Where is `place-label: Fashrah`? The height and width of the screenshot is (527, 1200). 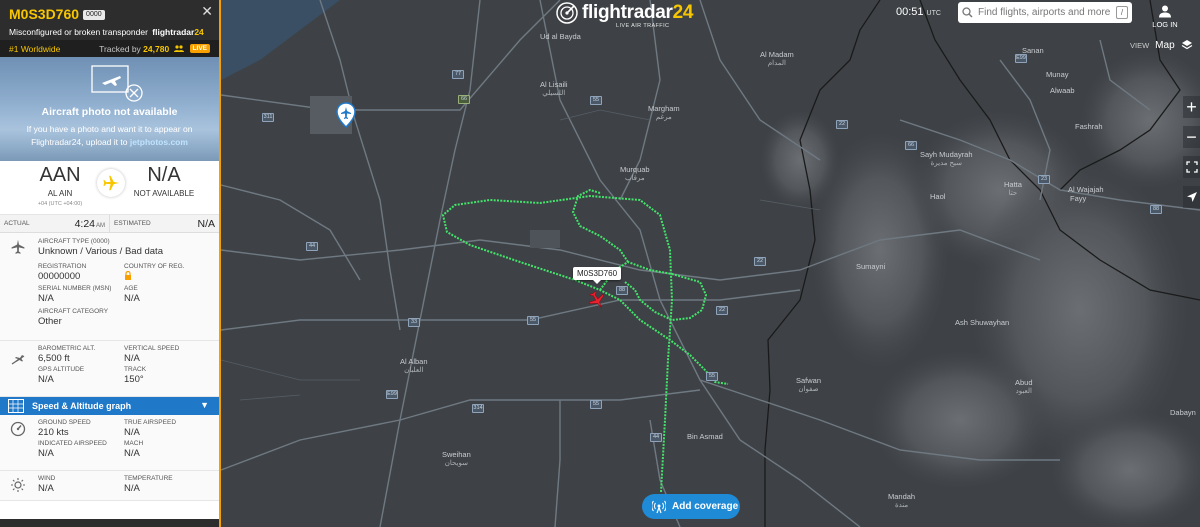
place-label: Fashrah is located at coordinates (1089, 126).